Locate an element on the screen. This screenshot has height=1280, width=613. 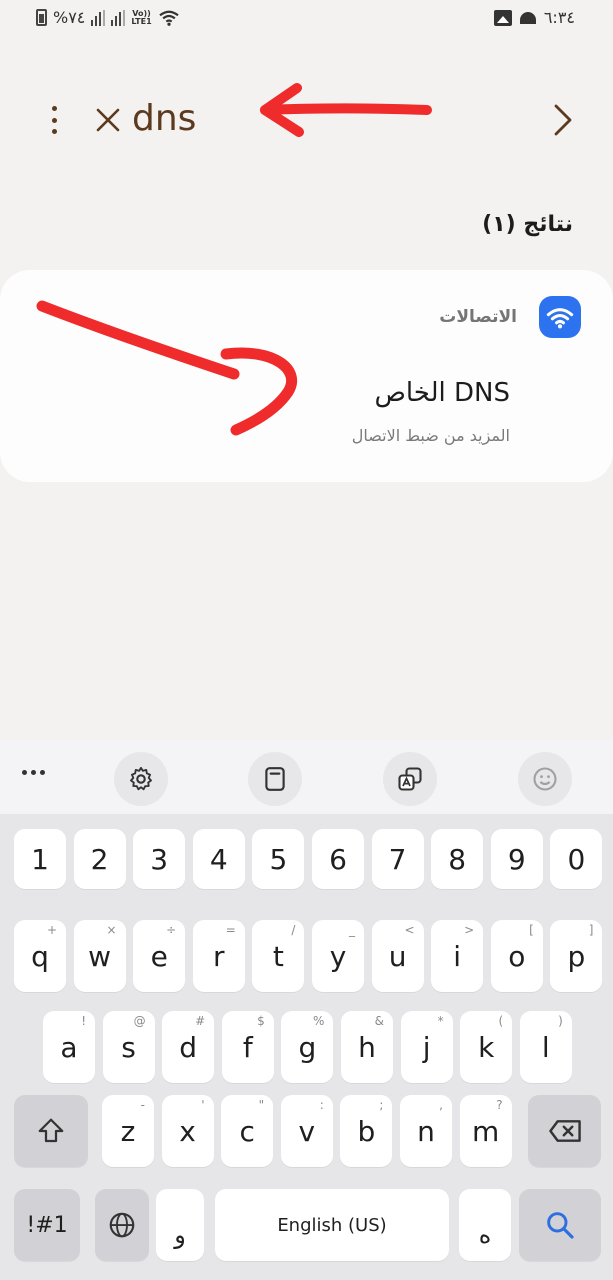
key-u-label: u is located at coordinates (397, 956).